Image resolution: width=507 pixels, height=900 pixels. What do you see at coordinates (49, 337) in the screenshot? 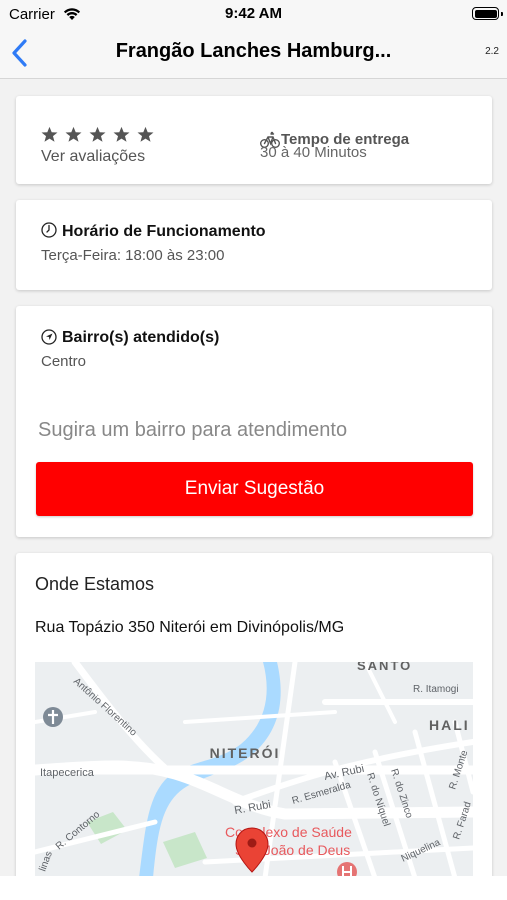
I see `navigation-arrow-icon` at bounding box center [49, 337].